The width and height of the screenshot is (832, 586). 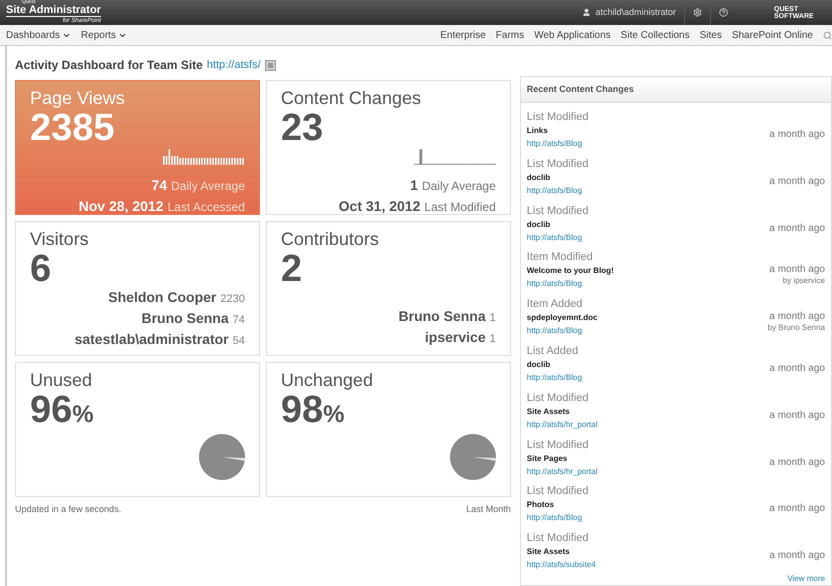 I want to click on person-name: satestlab\administrator, so click(x=151, y=340).